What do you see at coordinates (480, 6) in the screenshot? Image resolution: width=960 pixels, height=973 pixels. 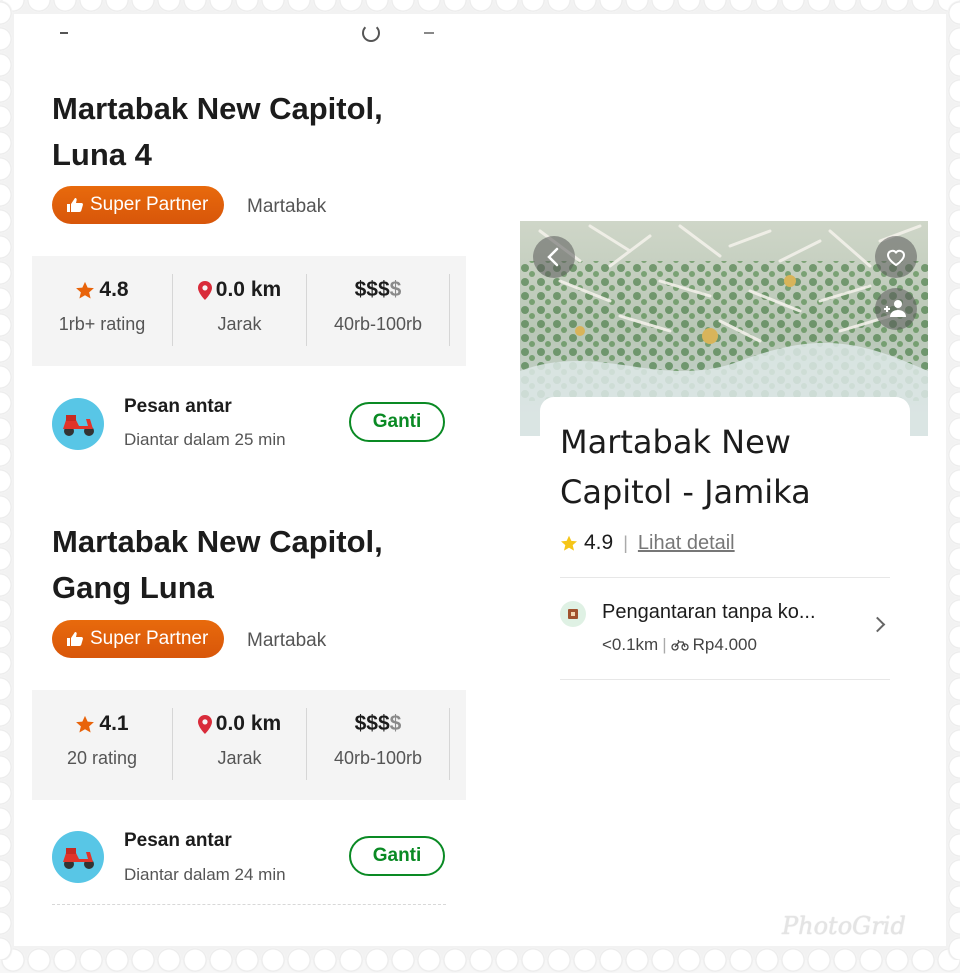 I see `scalloped-border-top` at bounding box center [480, 6].